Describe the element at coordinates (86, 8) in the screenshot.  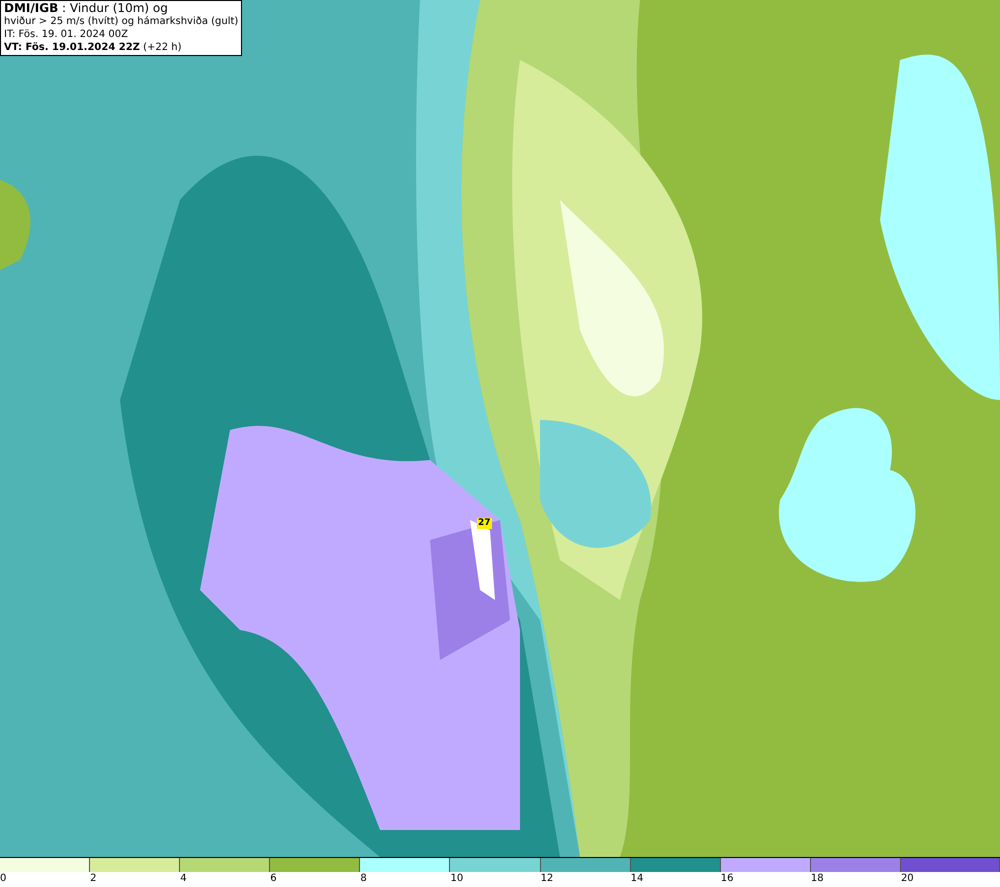
I see `info-line: DMI/IGB : Vindur (10m) og` at that location.